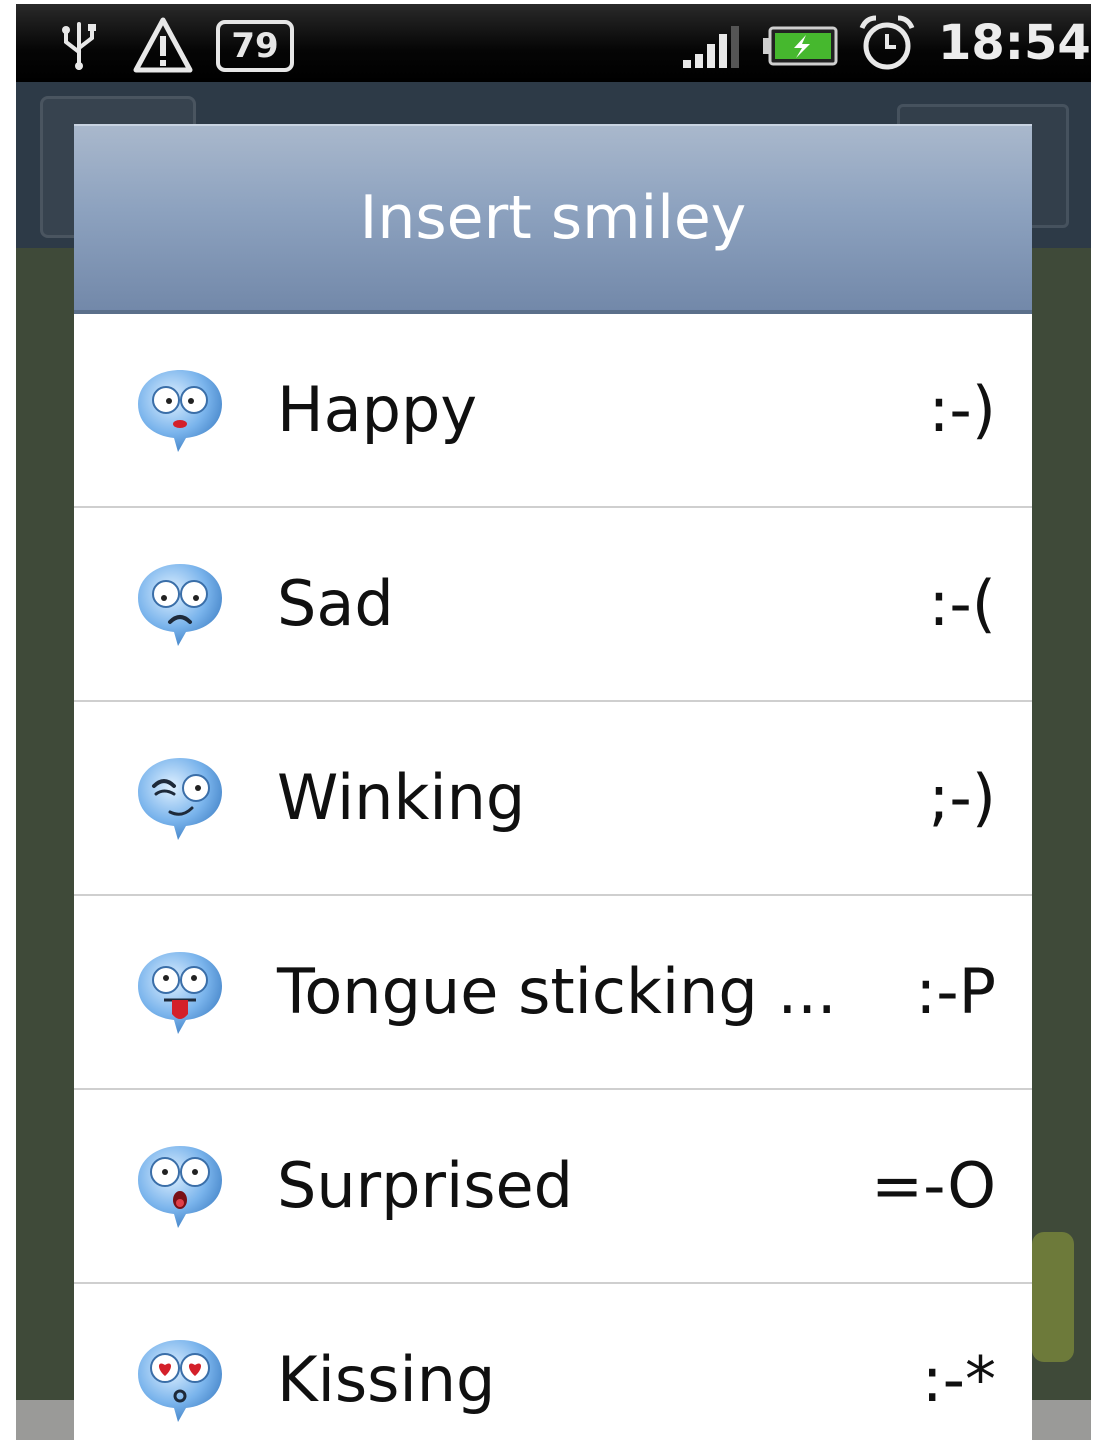 The image size is (1099, 1440). What do you see at coordinates (79, 46) in the screenshot?
I see `usb-icon` at bounding box center [79, 46].